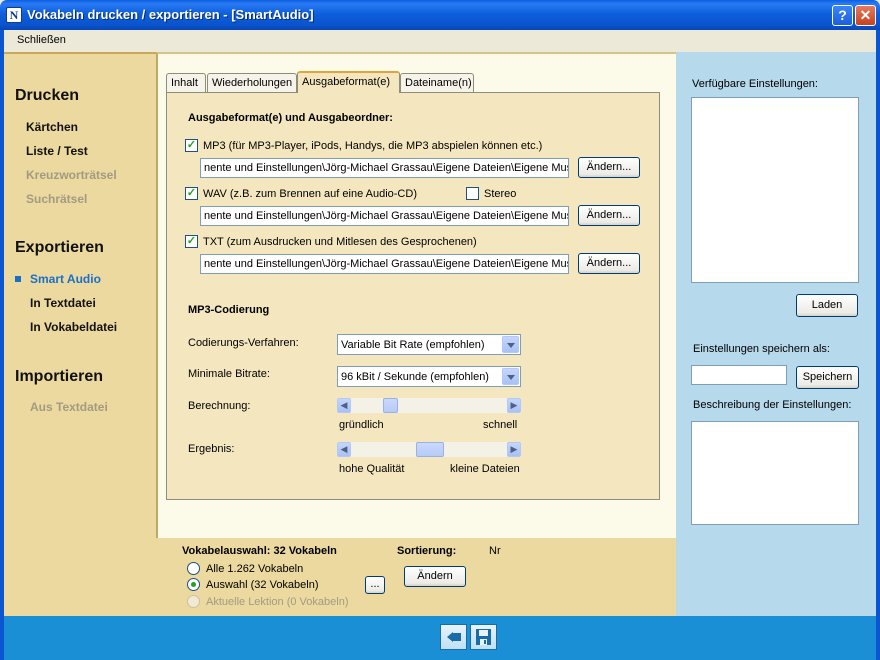 This screenshot has width=880, height=660. I want to click on back-arrow-icon, so click(454, 637).